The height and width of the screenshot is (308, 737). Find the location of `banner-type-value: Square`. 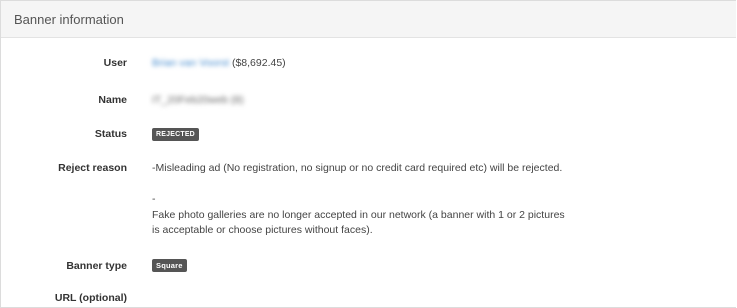

banner-type-value: Square is located at coordinates (169, 265).